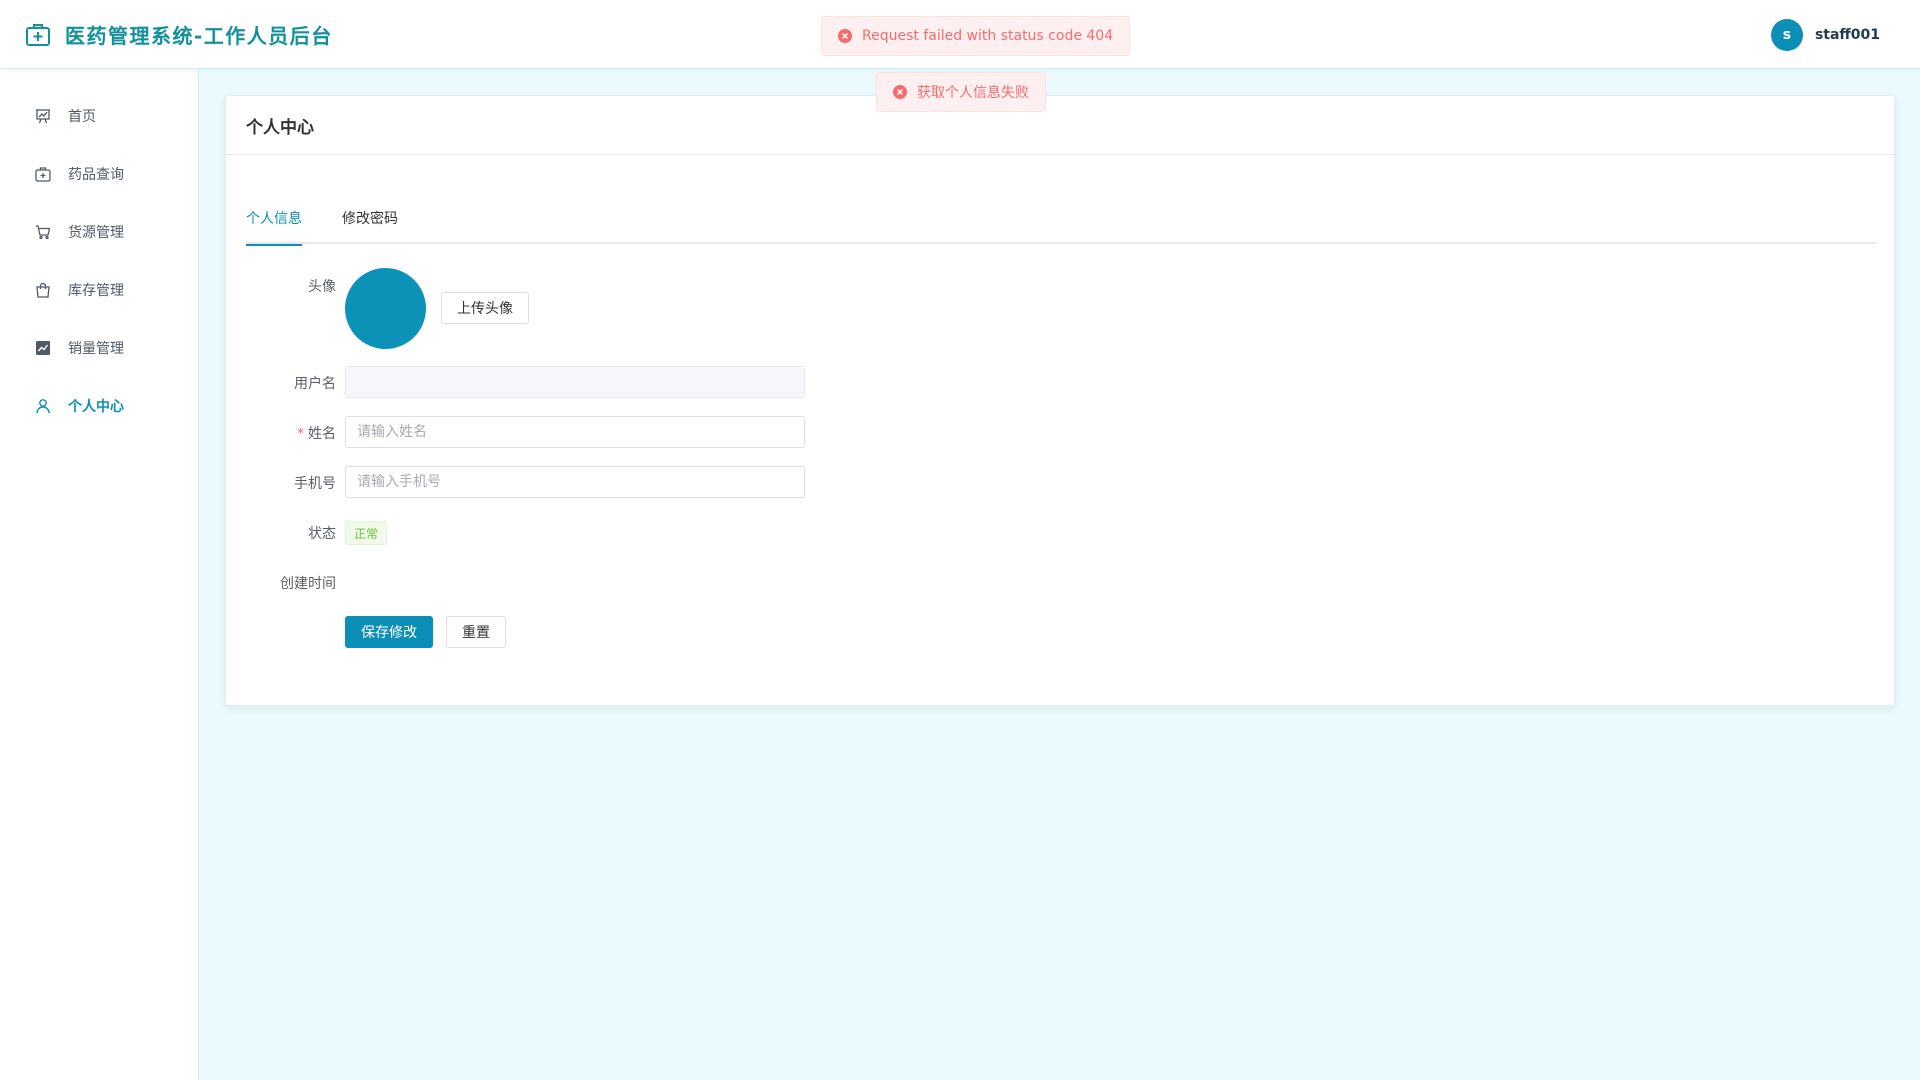 The width and height of the screenshot is (1920, 1080). Describe the element at coordinates (96, 175) in the screenshot. I see `sidebar-item-label: 药品查询` at that location.